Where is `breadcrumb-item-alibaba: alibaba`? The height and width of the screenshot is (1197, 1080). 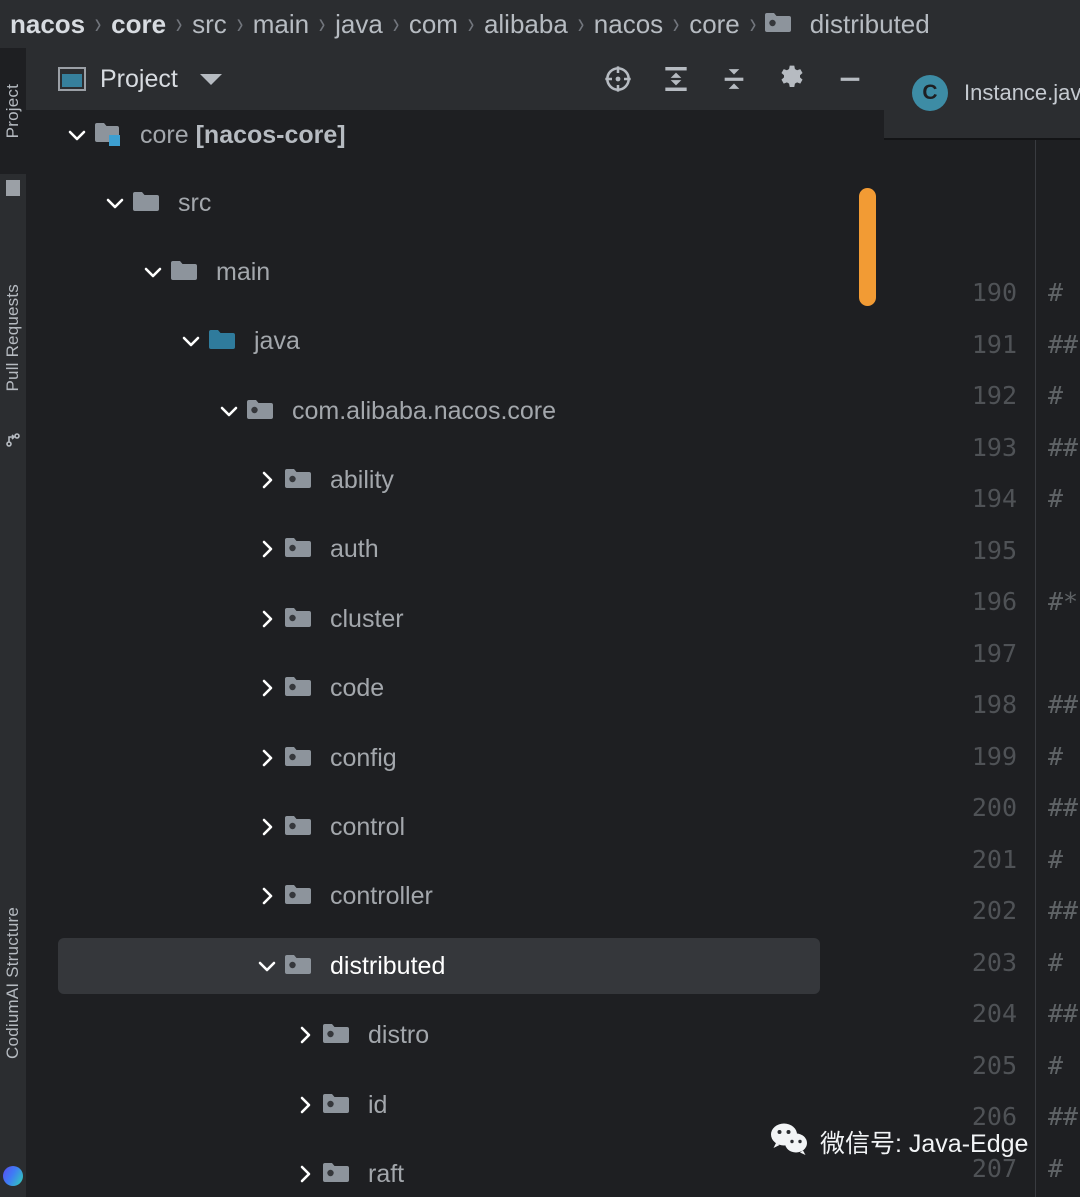 breadcrumb-item-alibaba: alibaba is located at coordinates (526, 24).